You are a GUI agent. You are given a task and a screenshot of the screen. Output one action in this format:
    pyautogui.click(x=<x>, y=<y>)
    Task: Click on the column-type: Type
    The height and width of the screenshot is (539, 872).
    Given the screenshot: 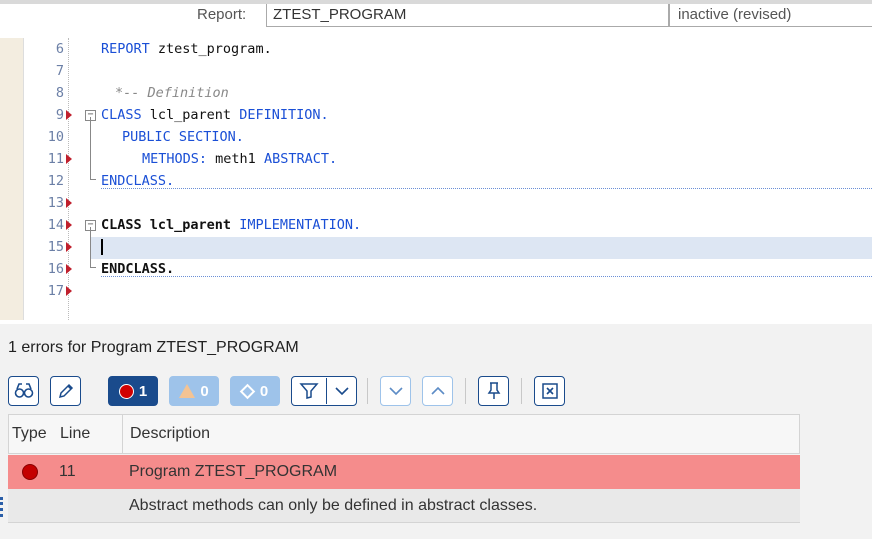 What is the action you would take?
    pyautogui.click(x=29, y=434)
    